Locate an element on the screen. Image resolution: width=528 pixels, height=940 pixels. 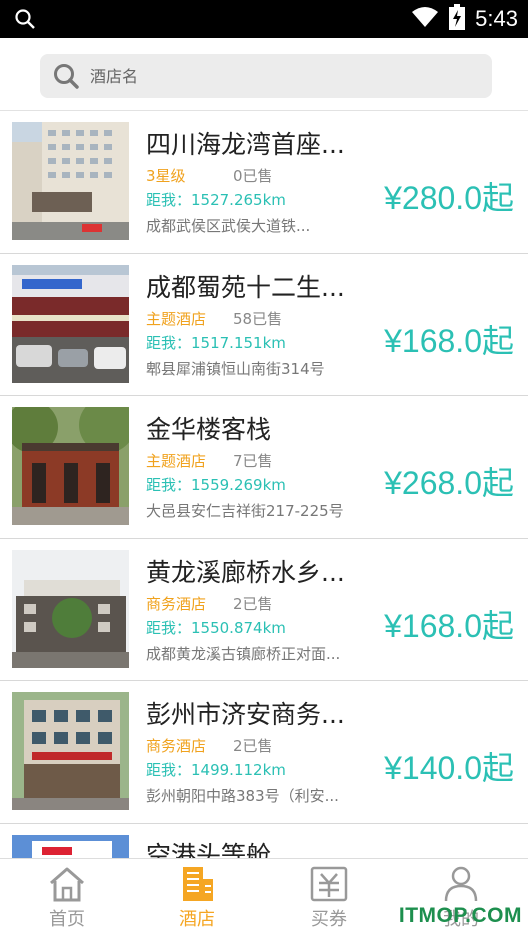
hotel-sold-count: 58已售 is located at coordinates (258, 318).